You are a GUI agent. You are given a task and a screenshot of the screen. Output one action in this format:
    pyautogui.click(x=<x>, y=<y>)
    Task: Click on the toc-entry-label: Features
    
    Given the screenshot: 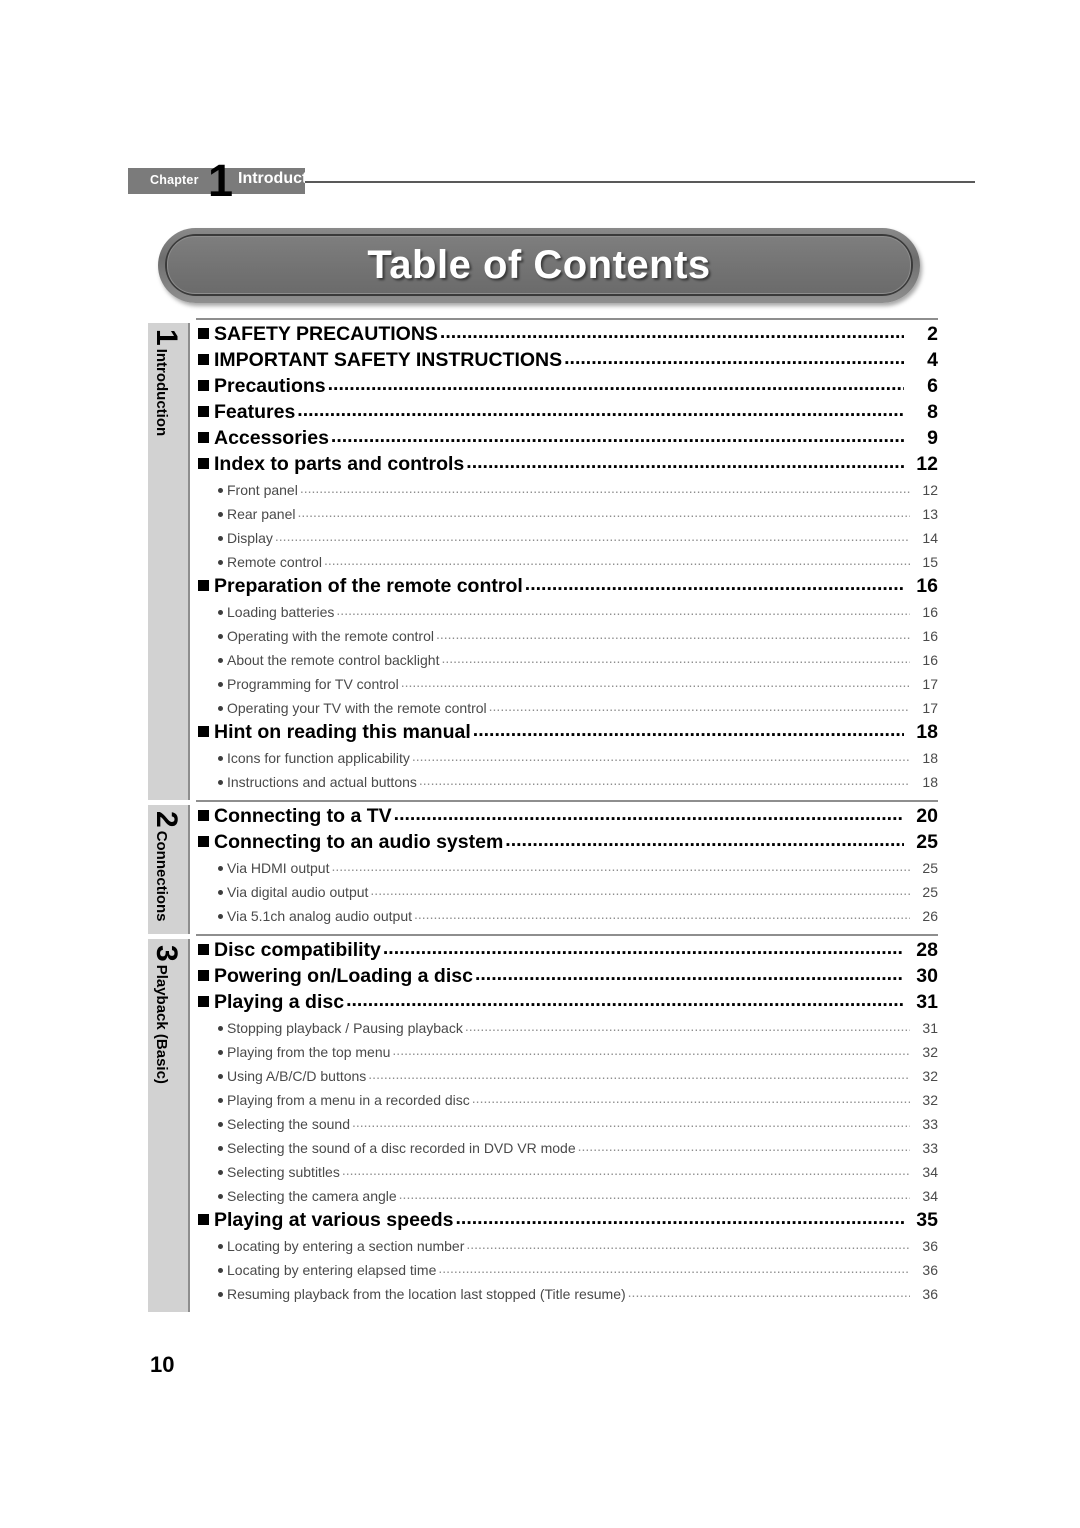 What is the action you would take?
    pyautogui.click(x=255, y=412)
    